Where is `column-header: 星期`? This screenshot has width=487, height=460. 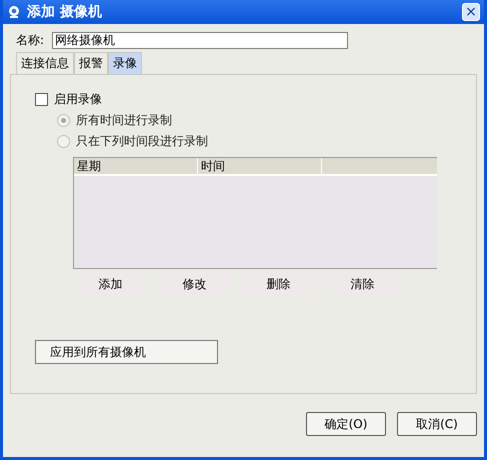 column-header: 星期 is located at coordinates (136, 166).